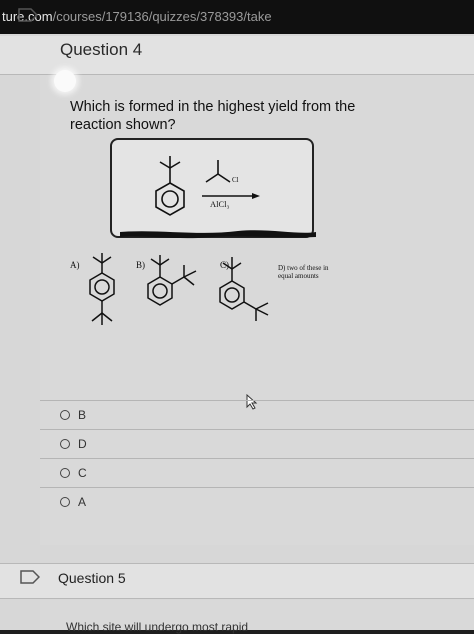 The height and width of the screenshot is (634, 474). I want to click on answer-choice-b: B, so click(257, 414).